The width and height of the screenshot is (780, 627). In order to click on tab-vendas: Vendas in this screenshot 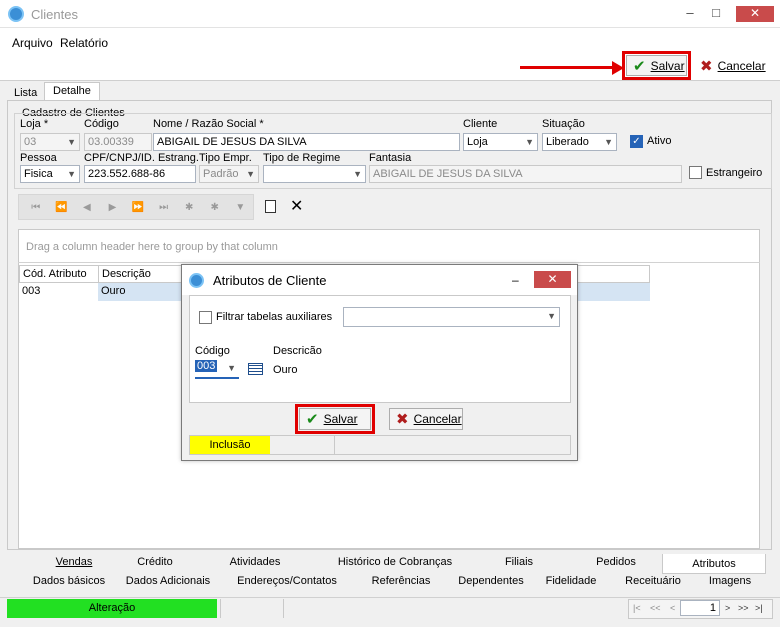, I will do `click(74, 562)`.